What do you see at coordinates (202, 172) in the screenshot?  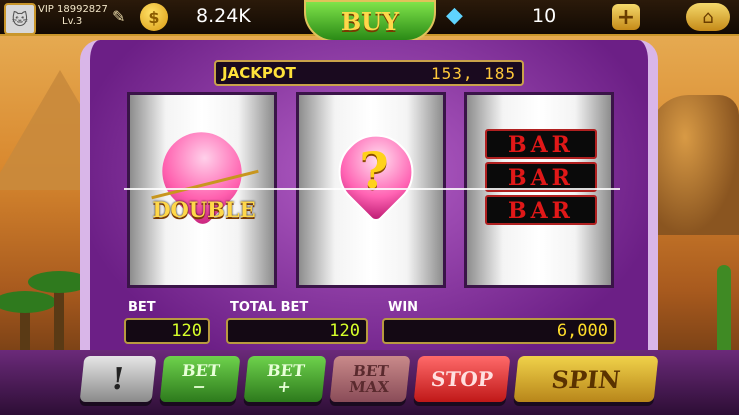 I see `double-heart-icon: DOUBLE` at bounding box center [202, 172].